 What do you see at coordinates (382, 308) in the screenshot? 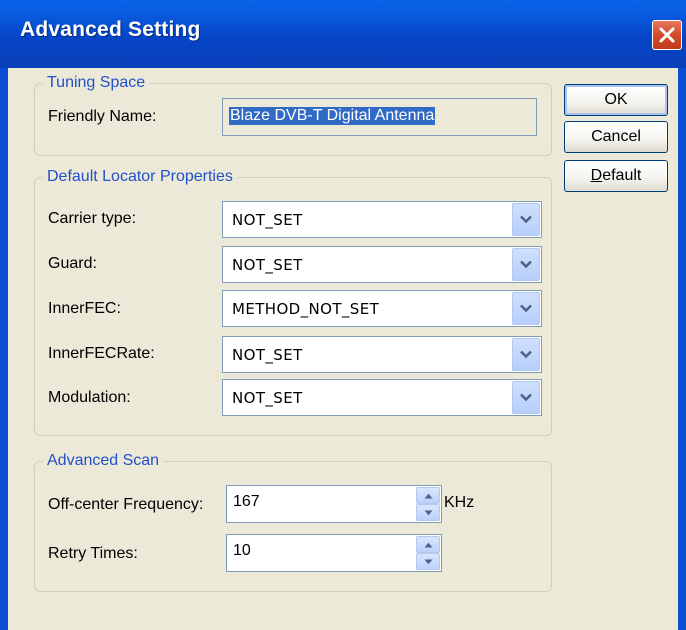
I see `innerfec-combo: METHOD_NOT_SET` at bounding box center [382, 308].